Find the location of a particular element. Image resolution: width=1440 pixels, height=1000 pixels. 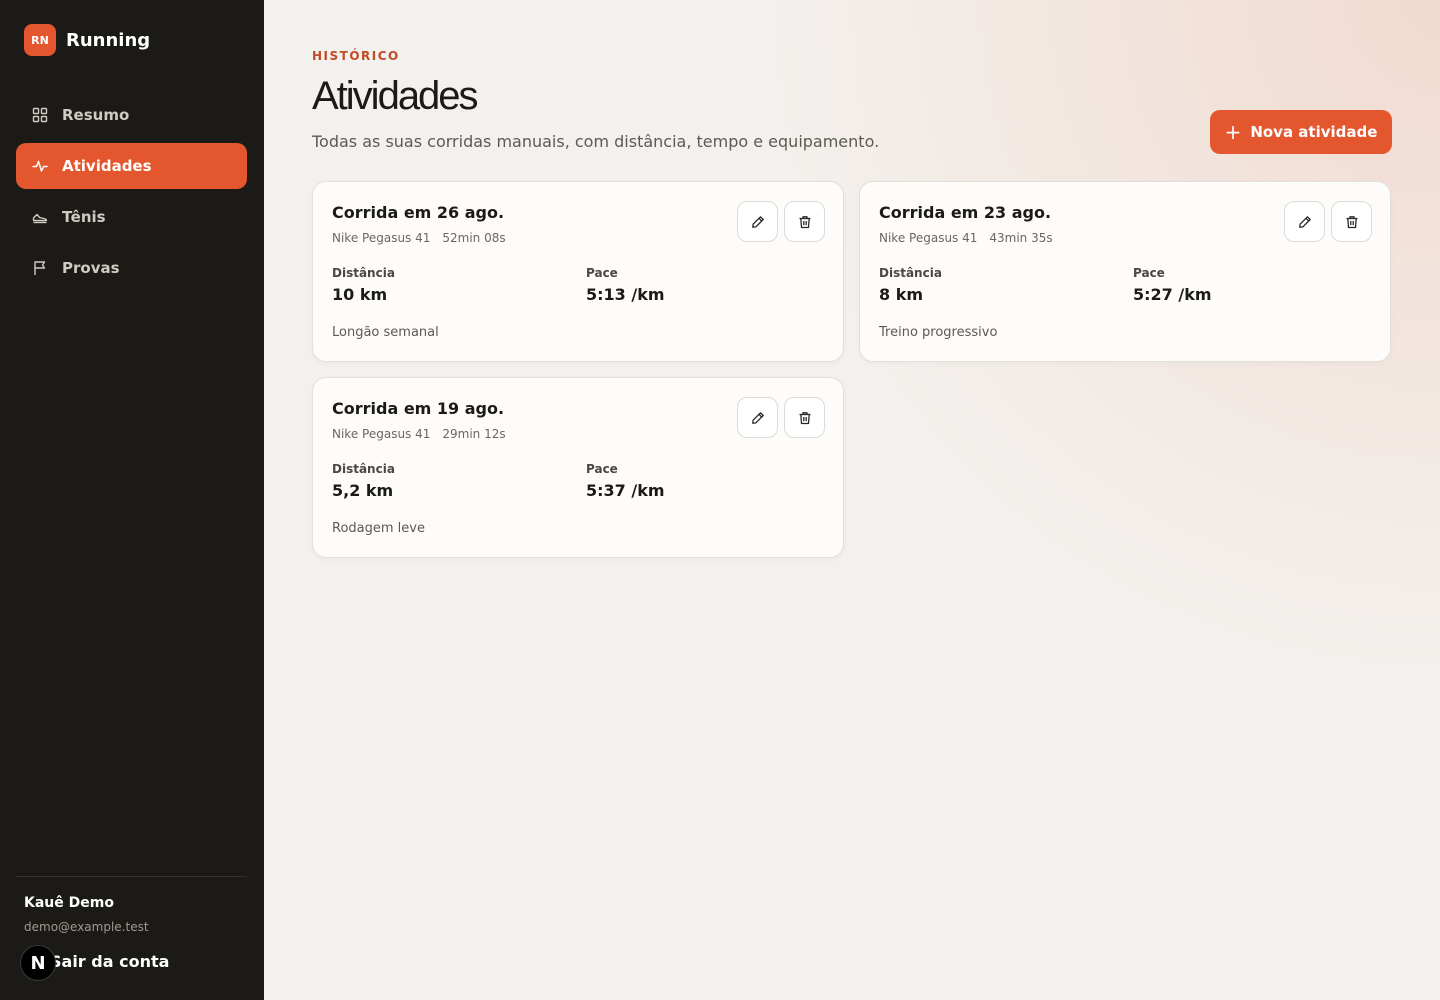

user-name: Kauê Demo is located at coordinates (69, 903).